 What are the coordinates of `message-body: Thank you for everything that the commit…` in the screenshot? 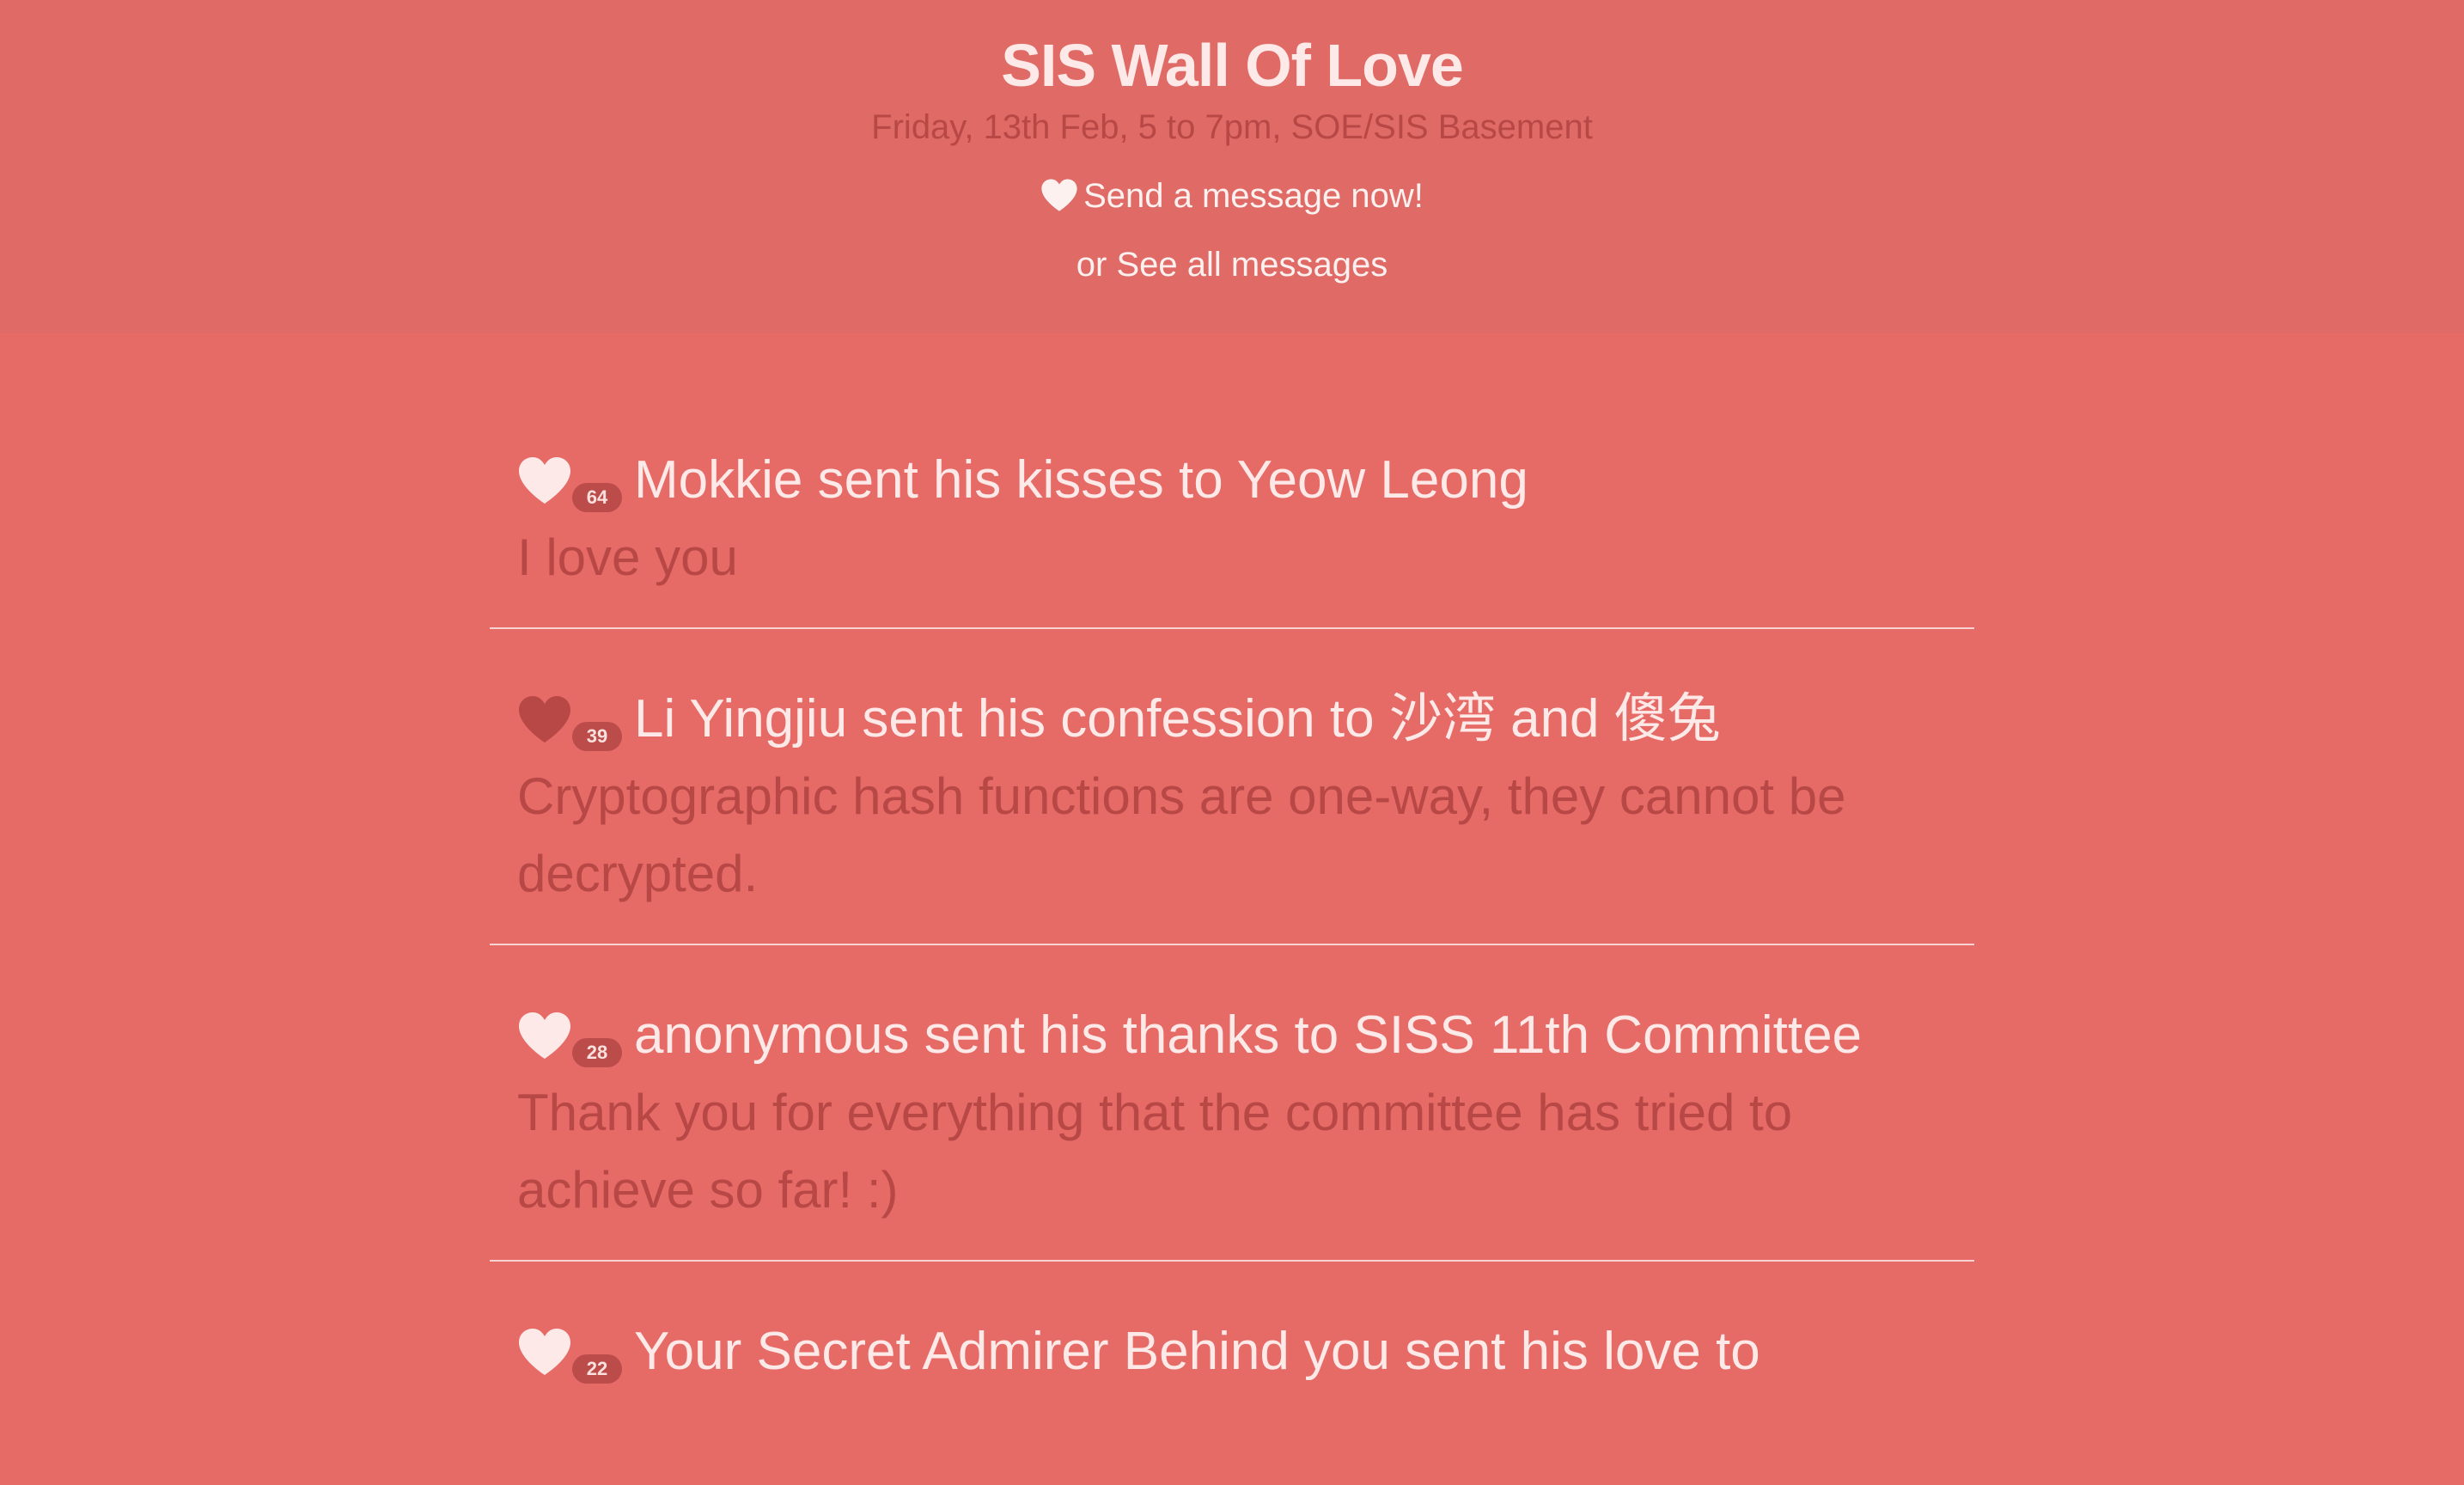 It's located at (1155, 1151).